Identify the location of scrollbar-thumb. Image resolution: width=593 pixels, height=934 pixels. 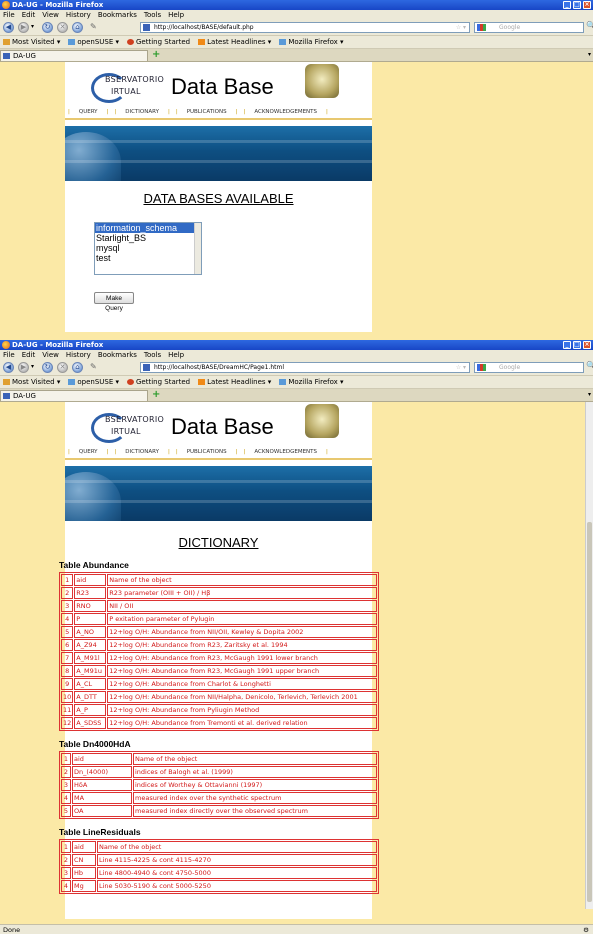
(589, 712).